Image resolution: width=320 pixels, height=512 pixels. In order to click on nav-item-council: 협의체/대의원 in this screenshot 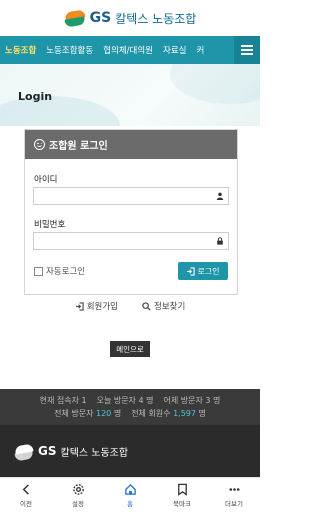, I will do `click(128, 50)`.